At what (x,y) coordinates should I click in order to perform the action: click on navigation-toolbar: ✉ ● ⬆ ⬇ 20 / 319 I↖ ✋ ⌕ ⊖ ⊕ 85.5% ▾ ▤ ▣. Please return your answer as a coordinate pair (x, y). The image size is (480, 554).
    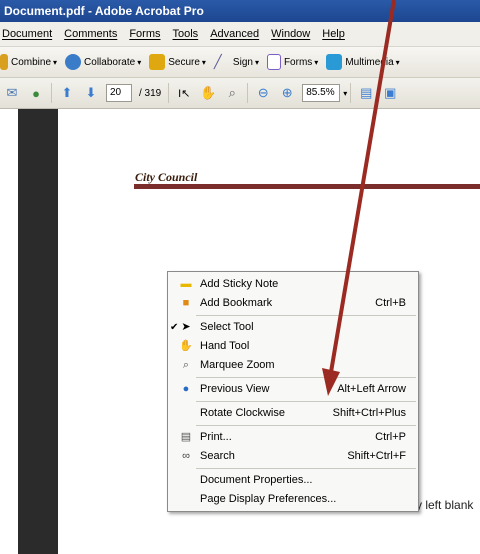
    Looking at the image, I should click on (240, 93).